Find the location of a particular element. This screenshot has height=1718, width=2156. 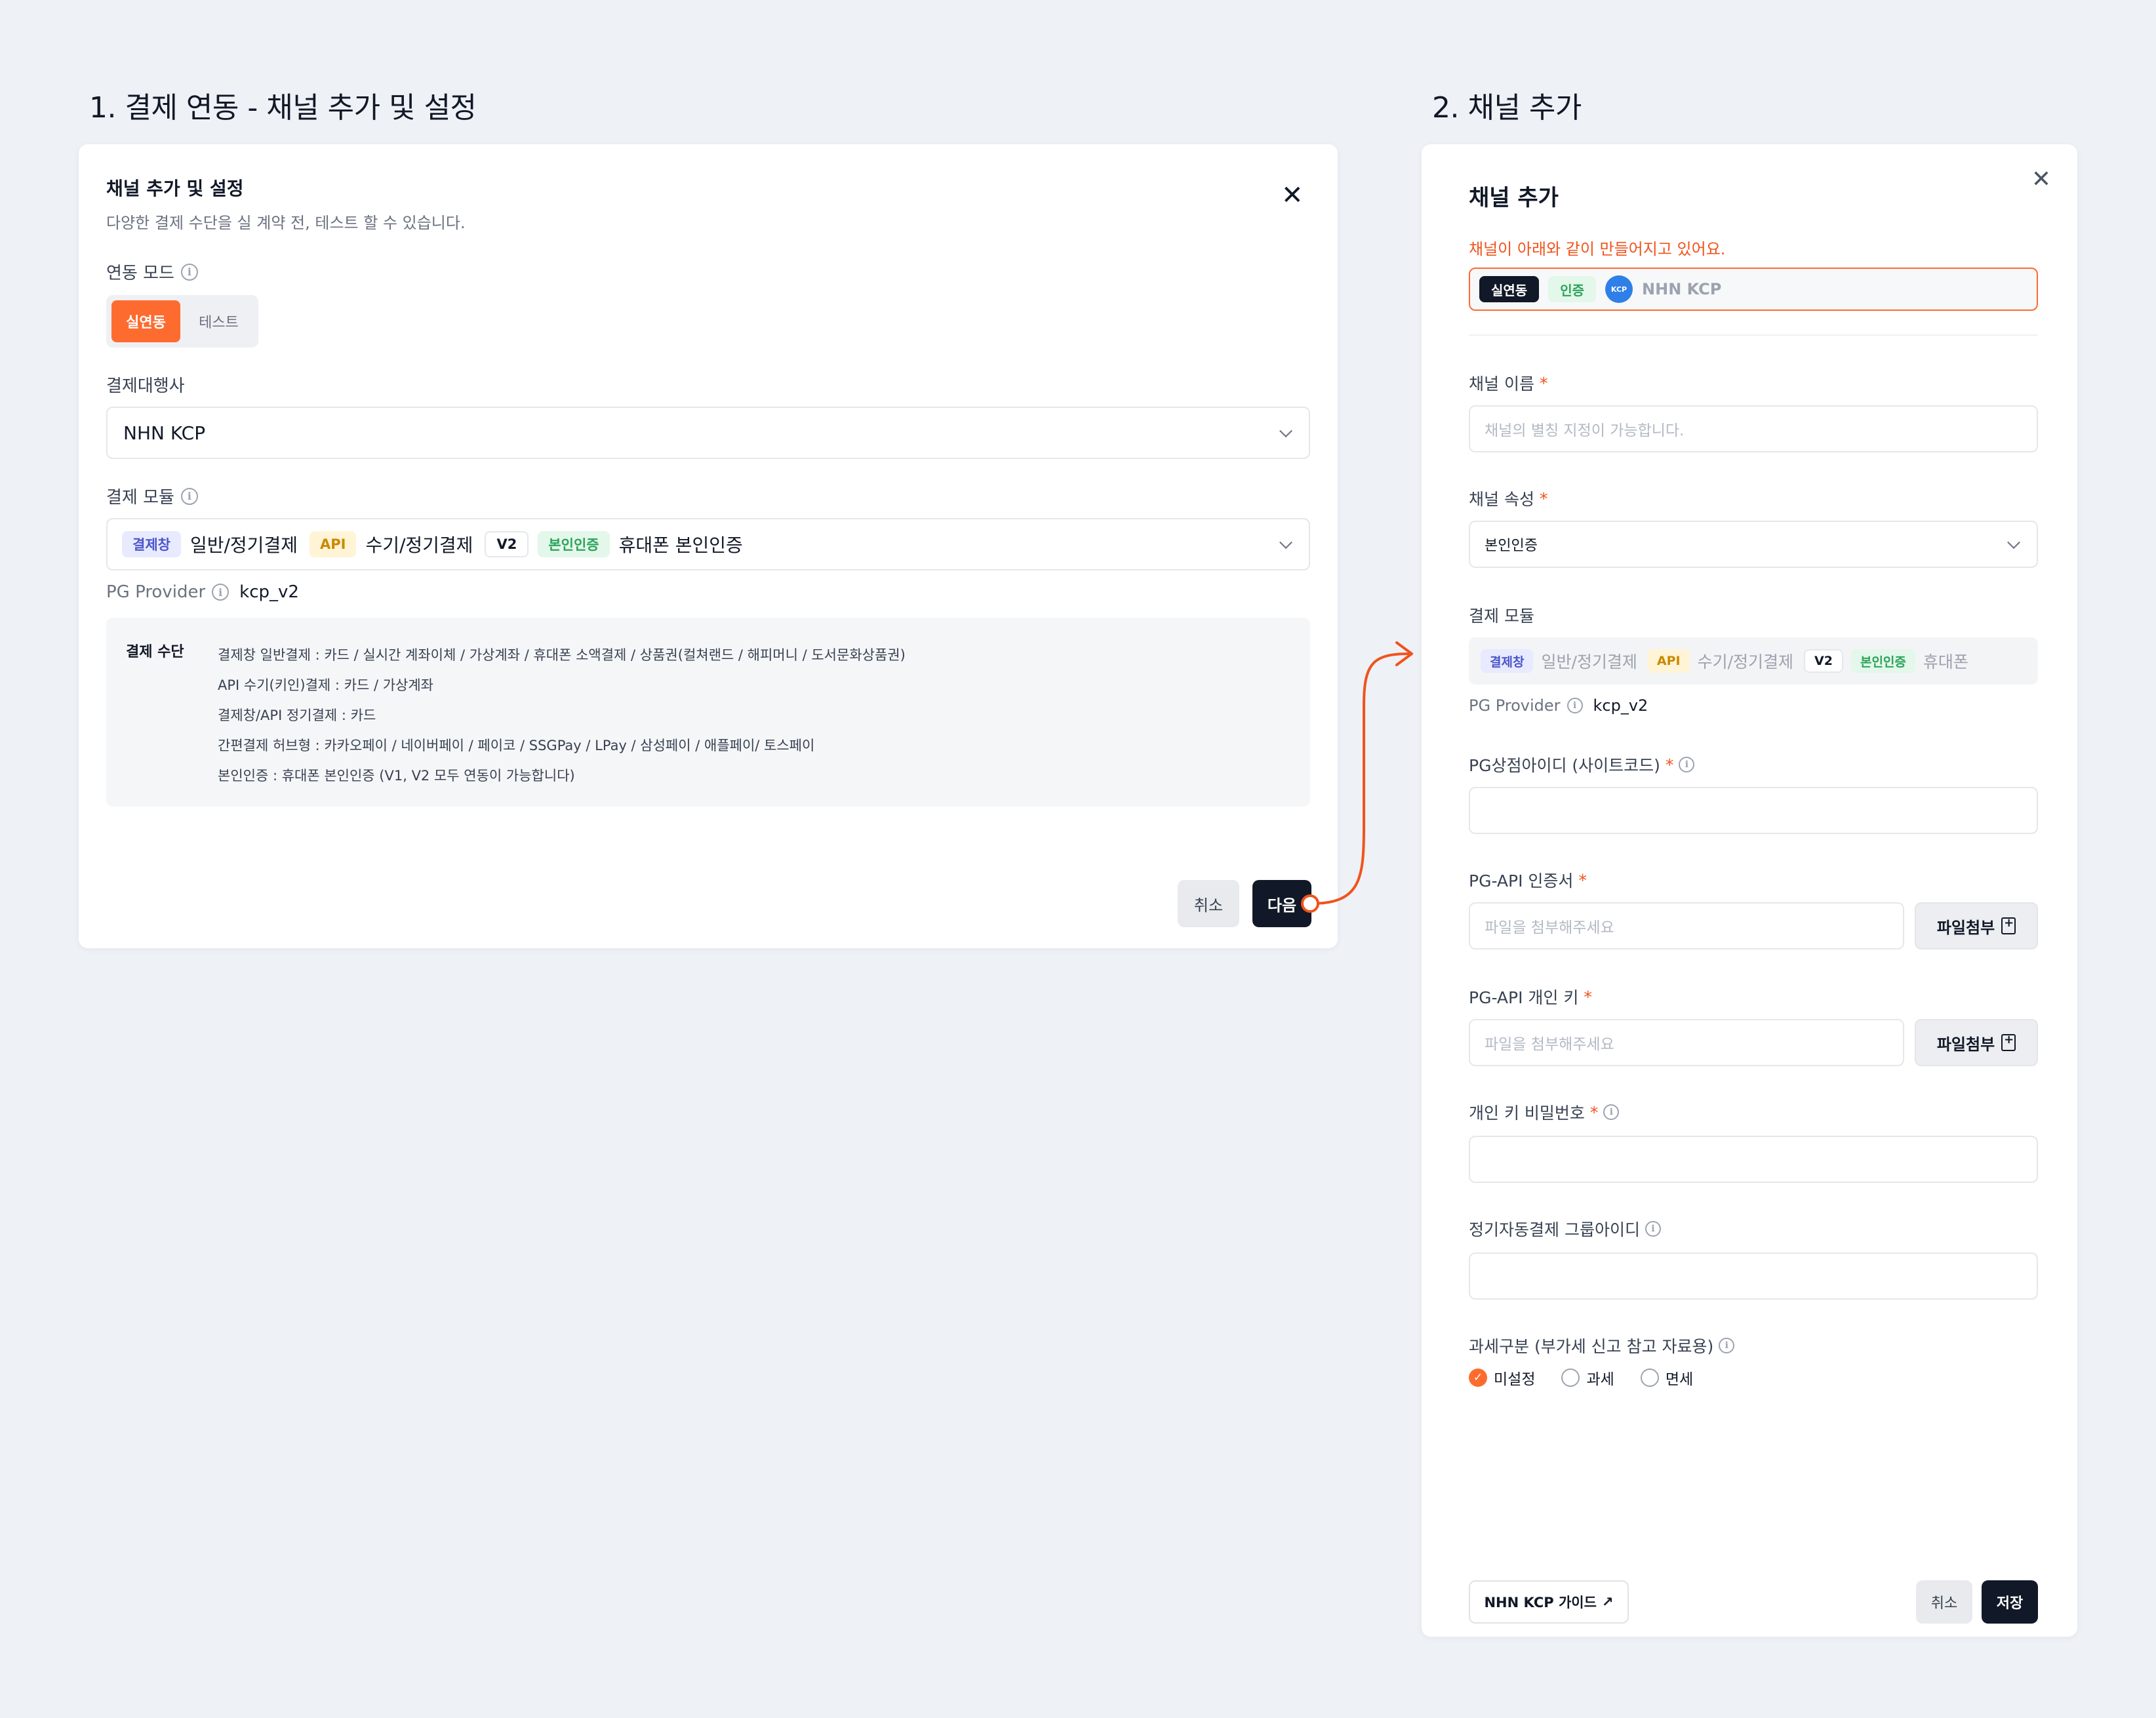

preview-type-badge: 인증 is located at coordinates (1572, 289).